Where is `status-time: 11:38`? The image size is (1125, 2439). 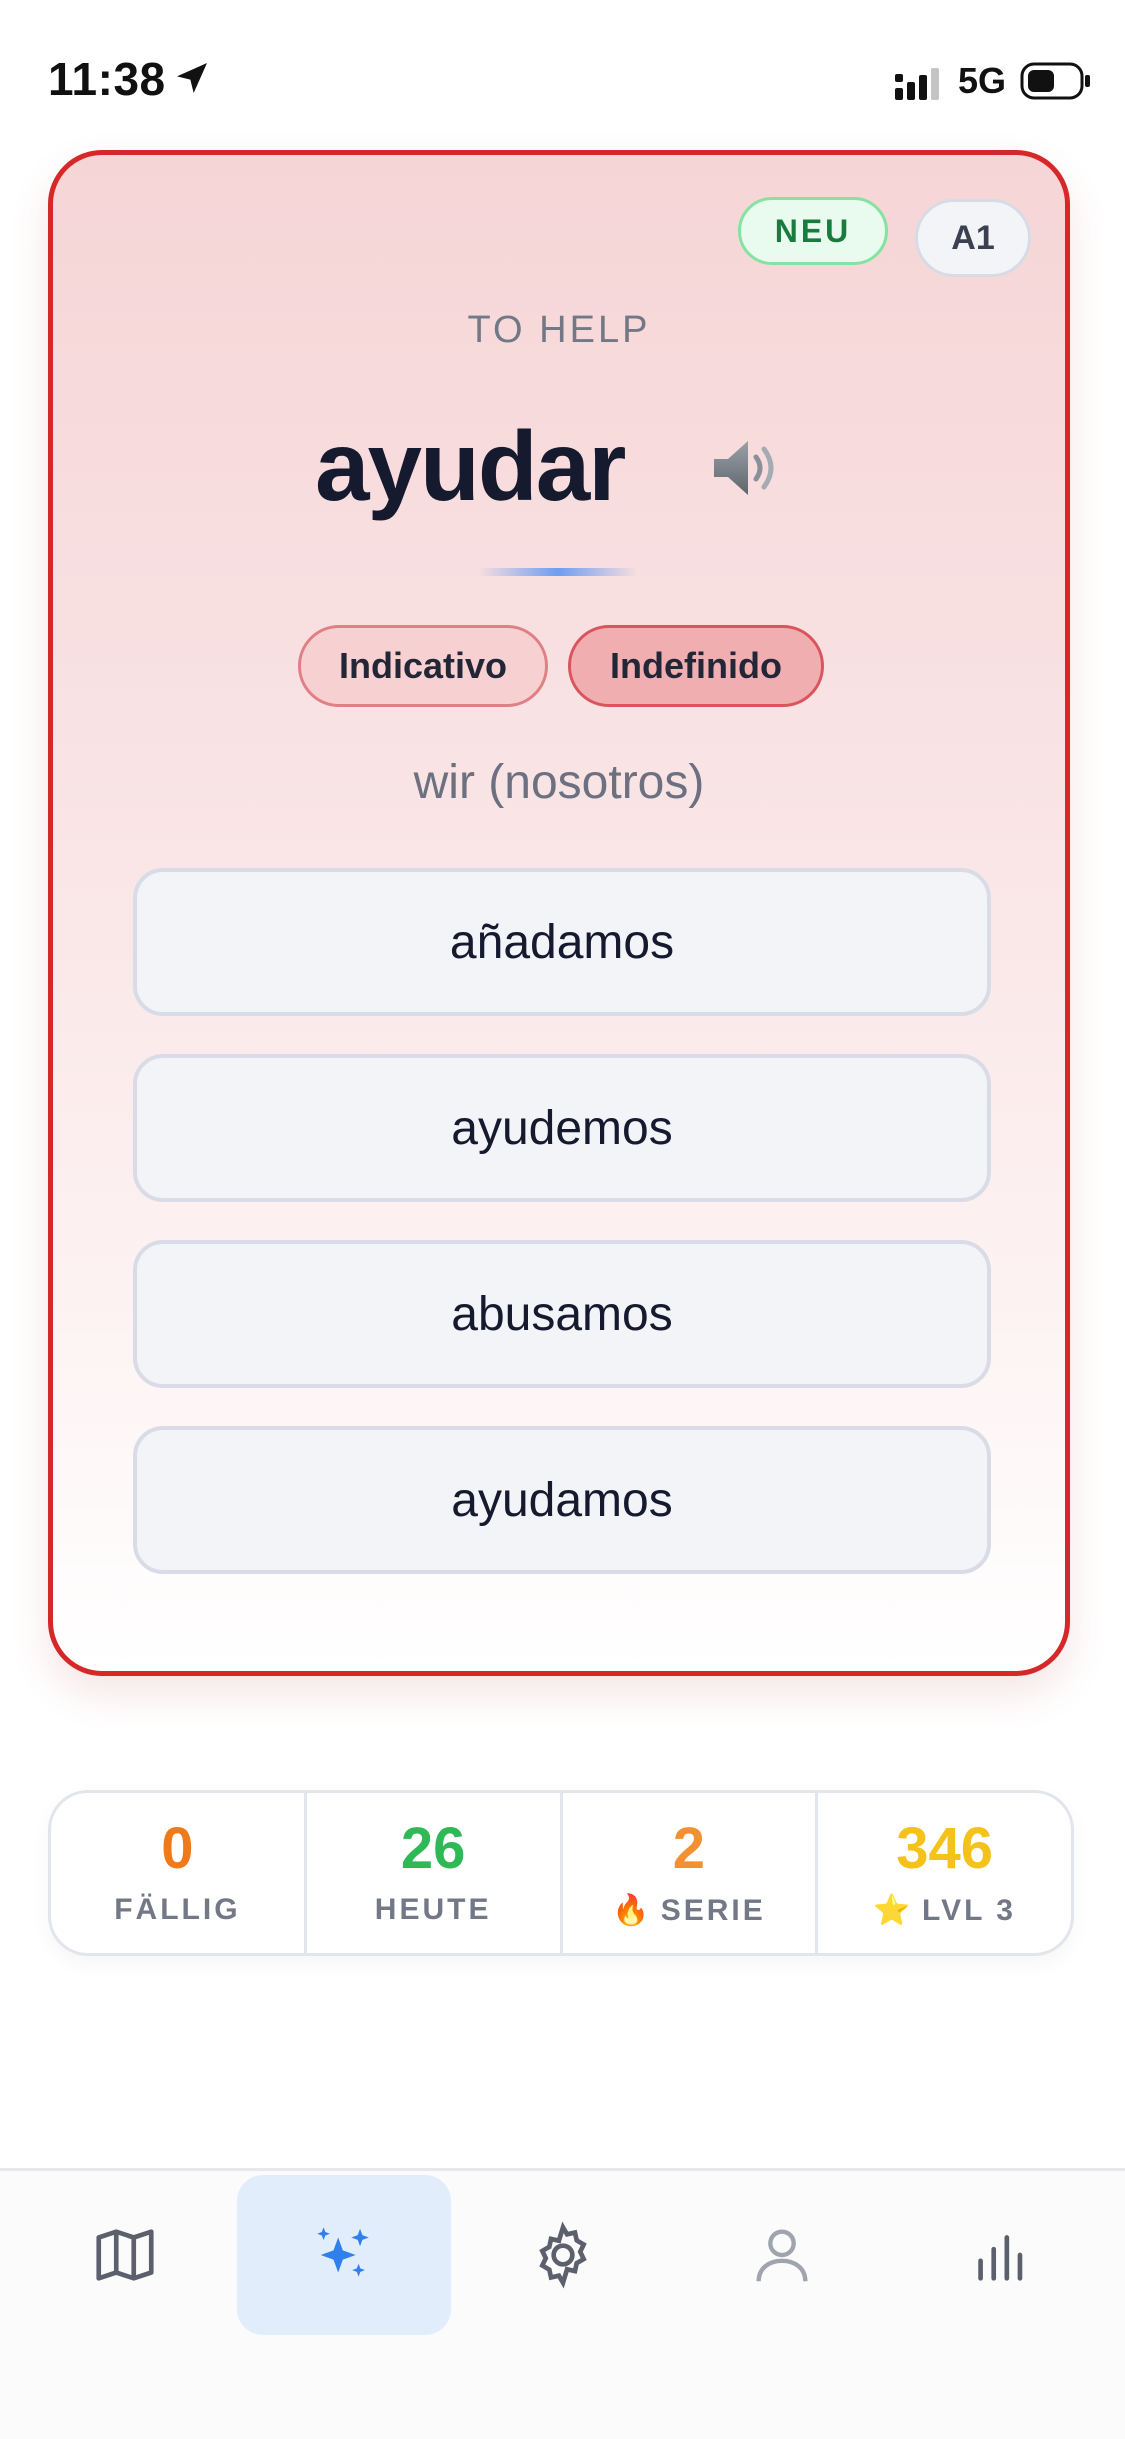
status-time: 11:38 is located at coordinates (107, 79).